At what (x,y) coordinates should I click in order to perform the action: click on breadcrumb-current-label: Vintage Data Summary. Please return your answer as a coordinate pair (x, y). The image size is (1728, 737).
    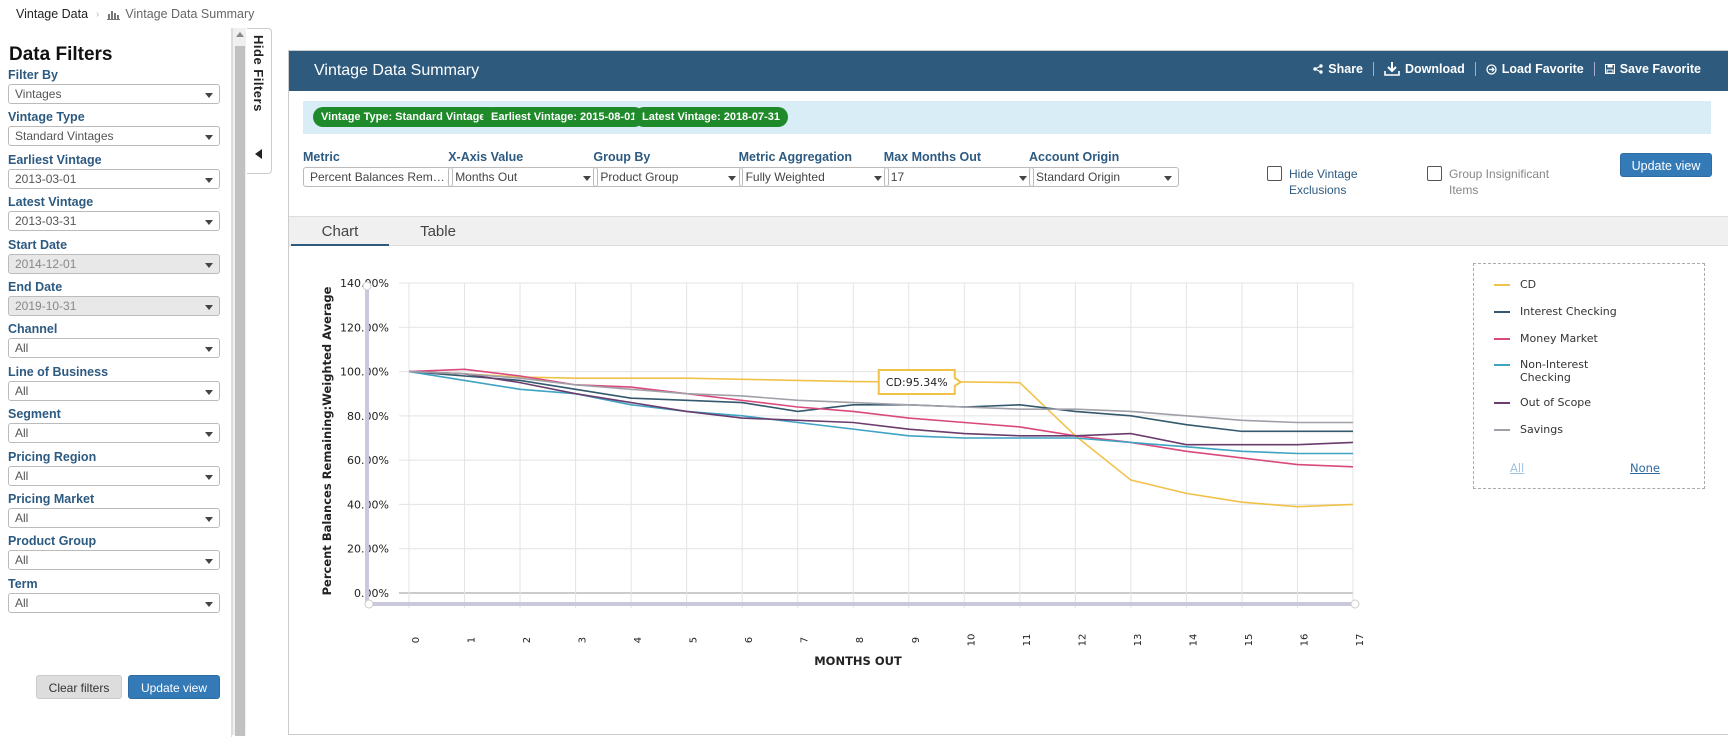
    Looking at the image, I should click on (190, 14).